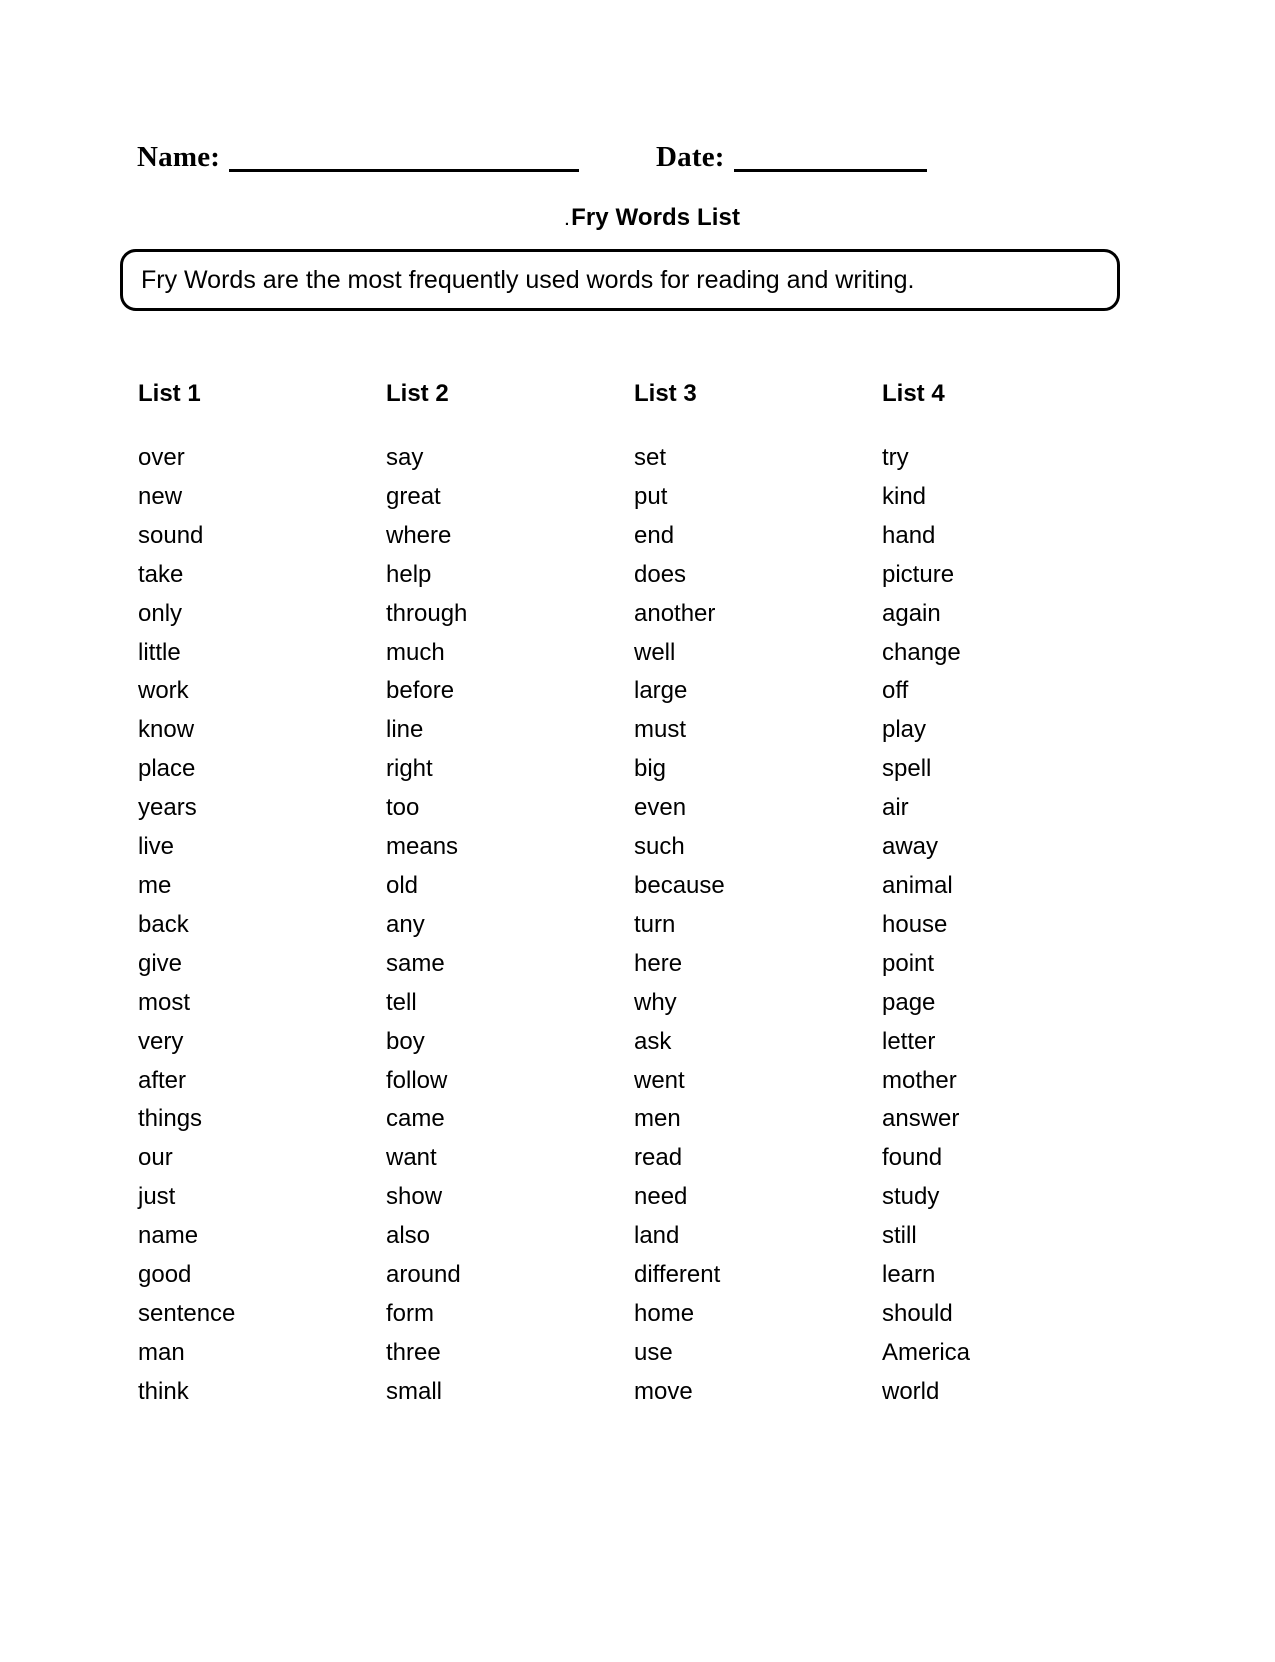 The height and width of the screenshot is (1662, 1275). What do you see at coordinates (917, 885) in the screenshot?
I see `list-item: animal` at bounding box center [917, 885].